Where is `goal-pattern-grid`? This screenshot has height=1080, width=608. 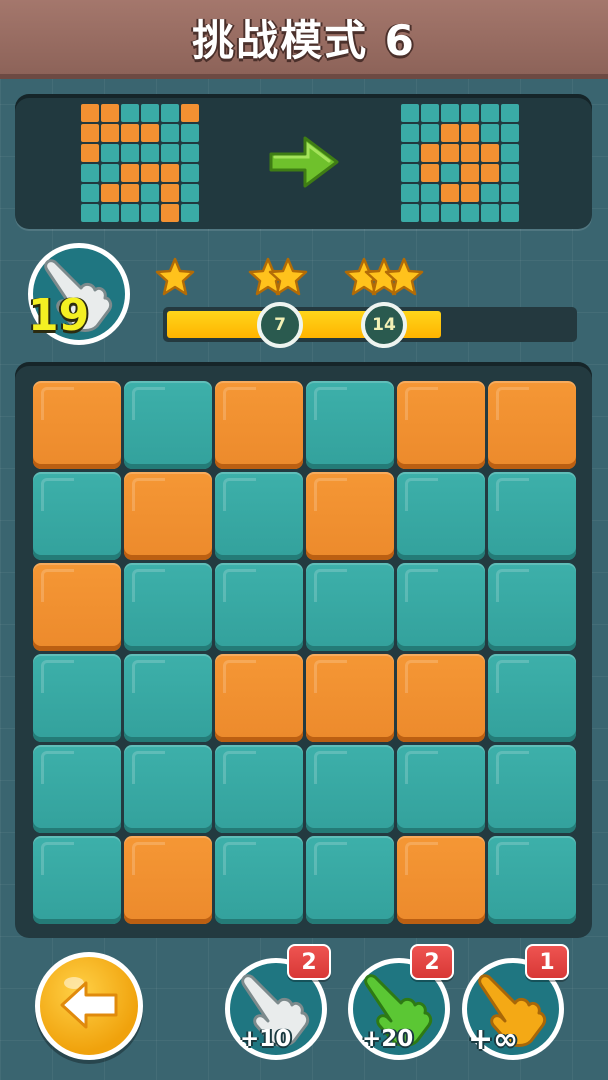 goal-pattern-grid is located at coordinates (460, 163).